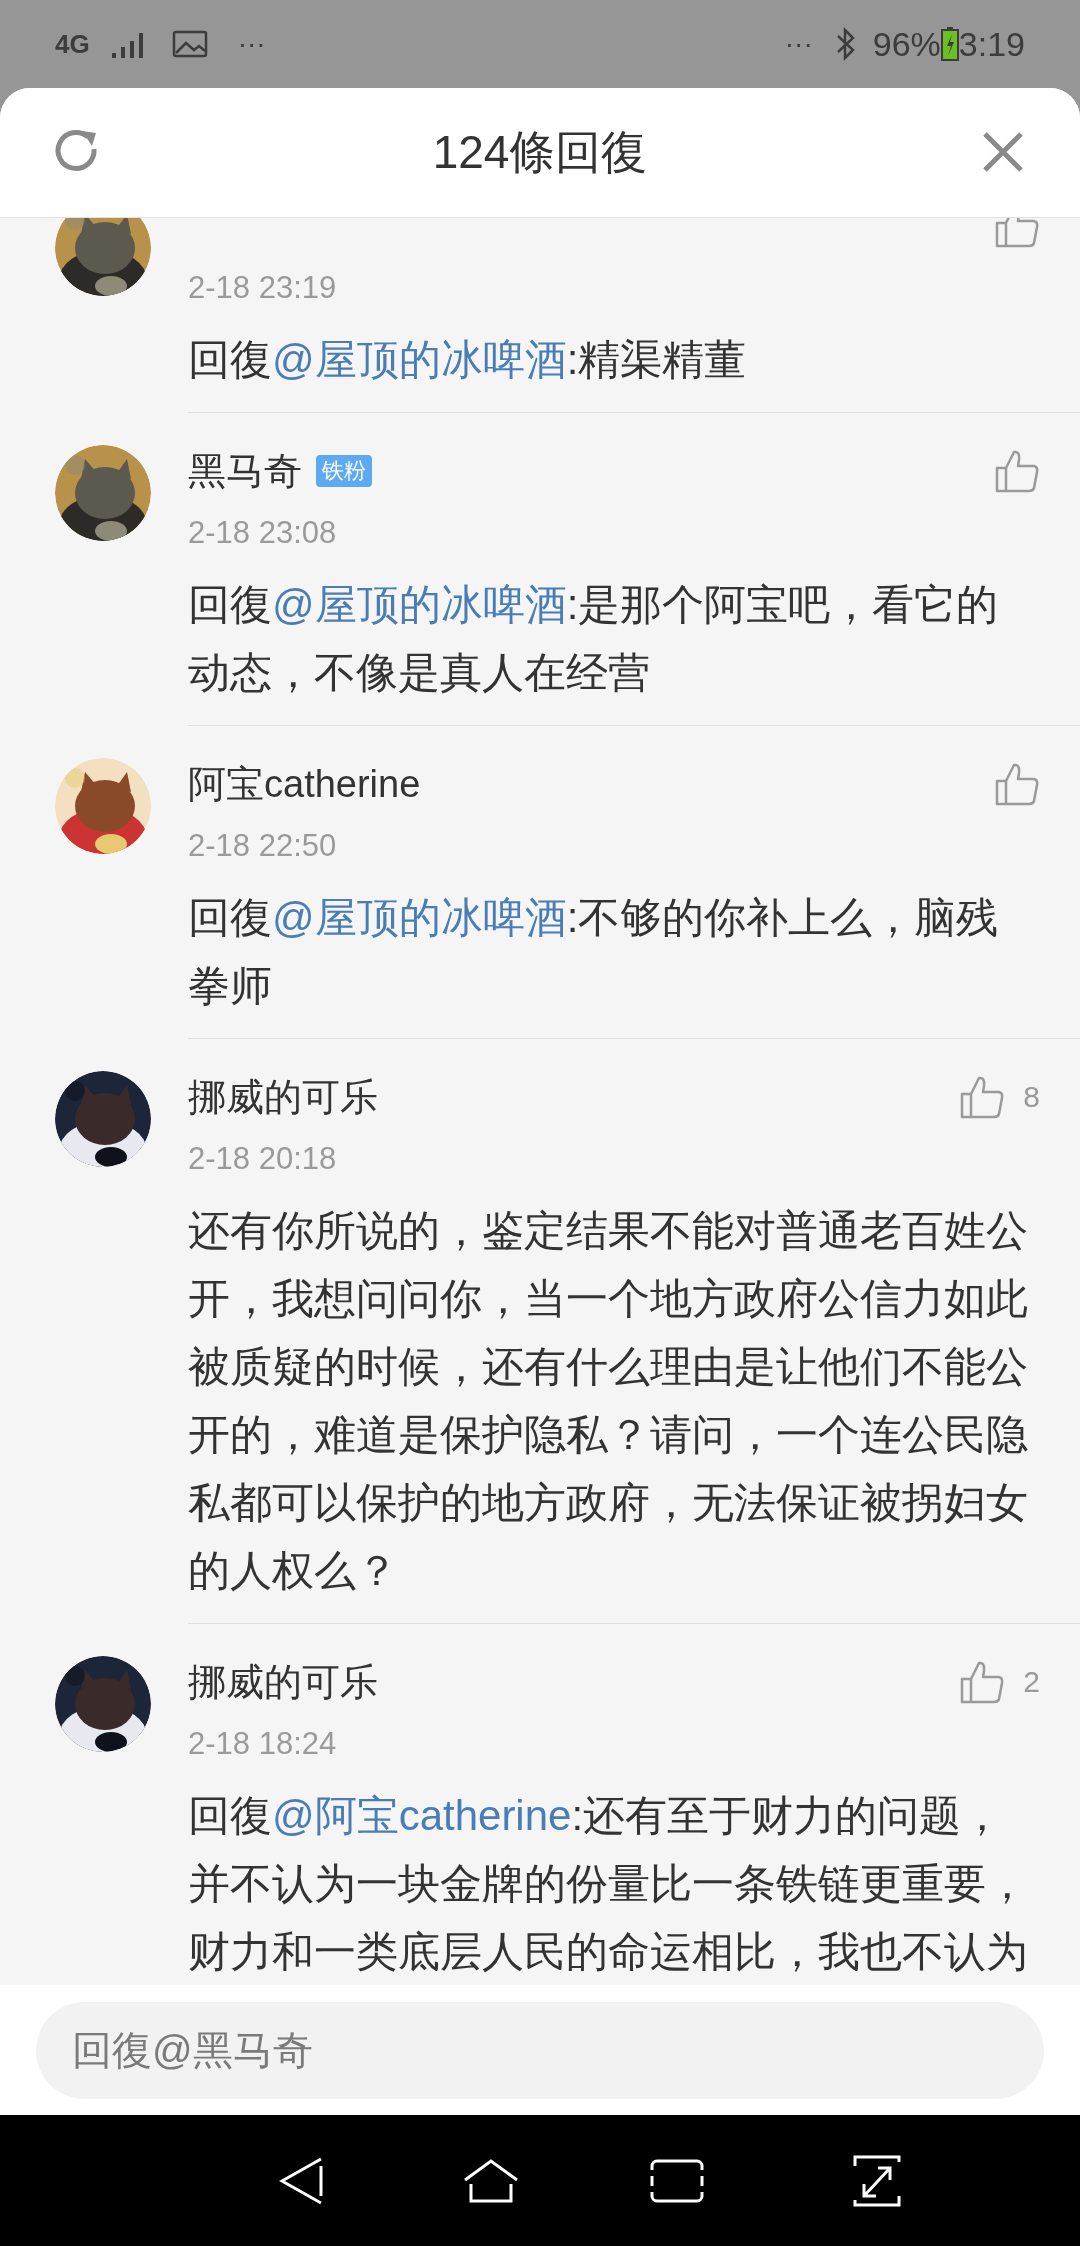 The width and height of the screenshot is (1080, 2246). Describe the element at coordinates (991, 44) in the screenshot. I see `clock: 3:19` at that location.